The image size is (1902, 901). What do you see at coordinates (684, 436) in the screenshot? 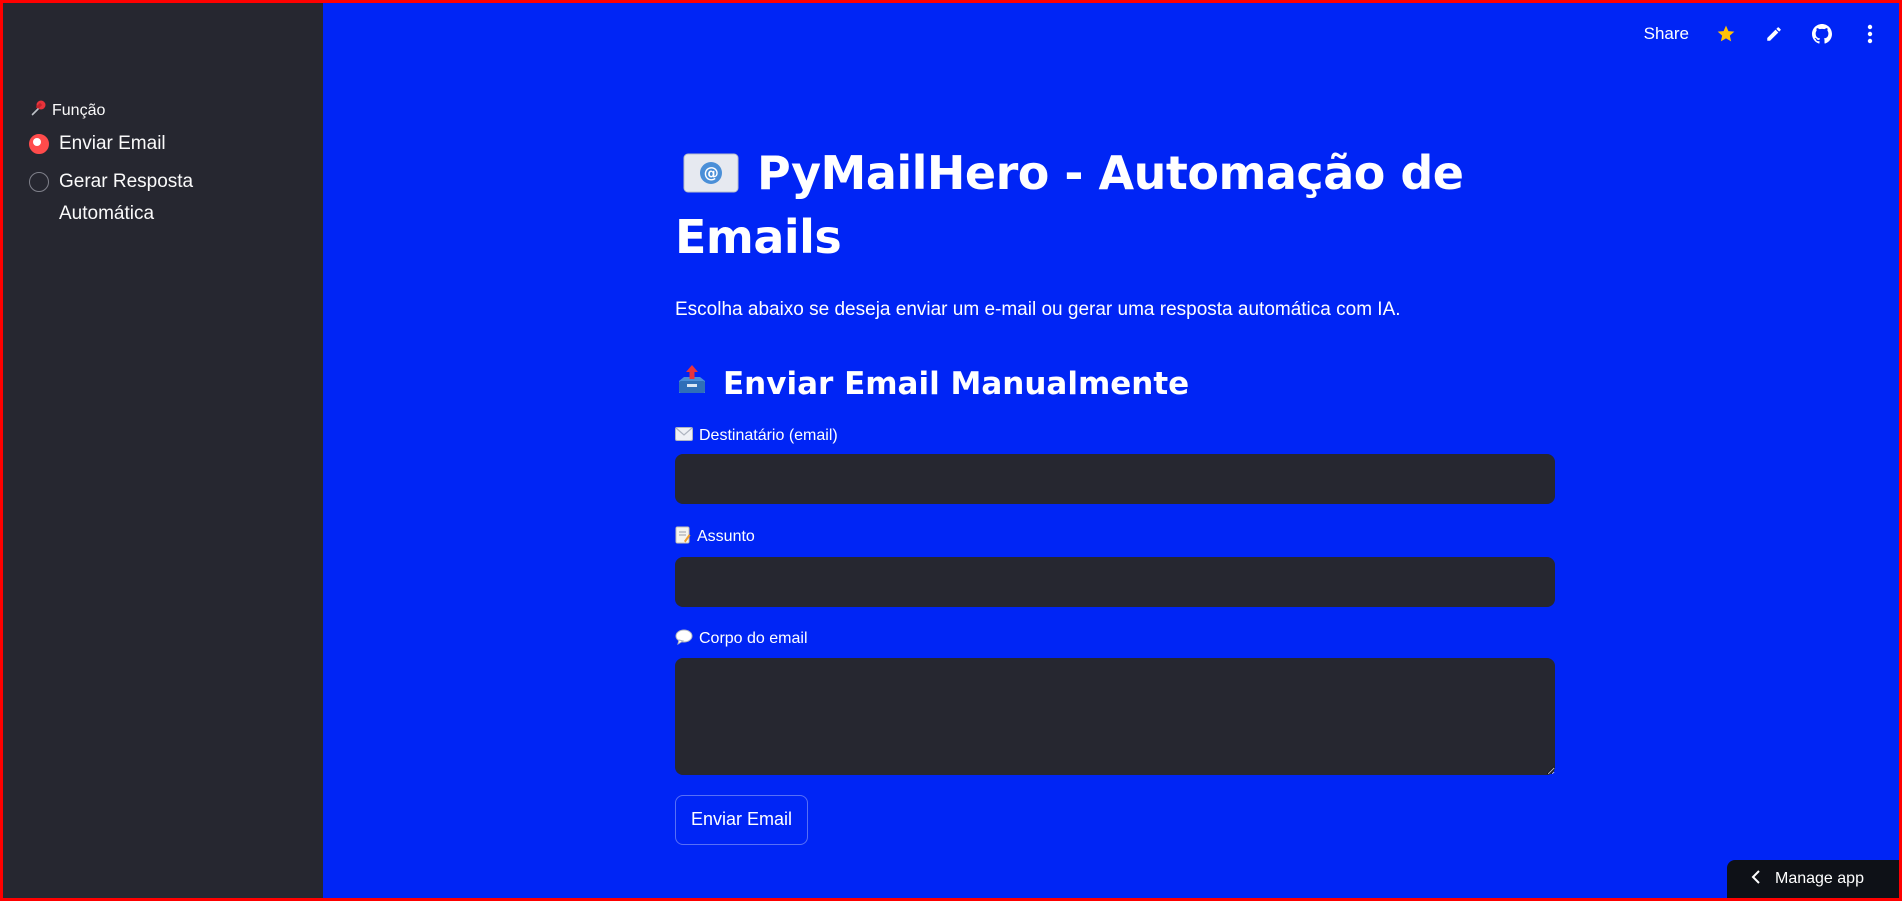
I see `envelope-icon` at bounding box center [684, 436].